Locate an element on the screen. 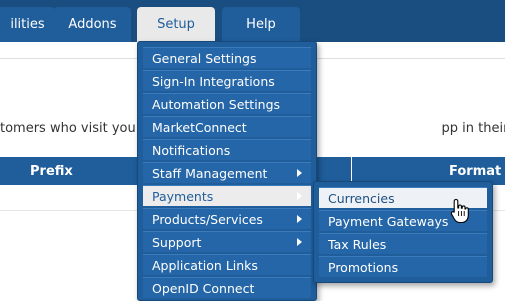  menu-item-label: Support is located at coordinates (177, 242).